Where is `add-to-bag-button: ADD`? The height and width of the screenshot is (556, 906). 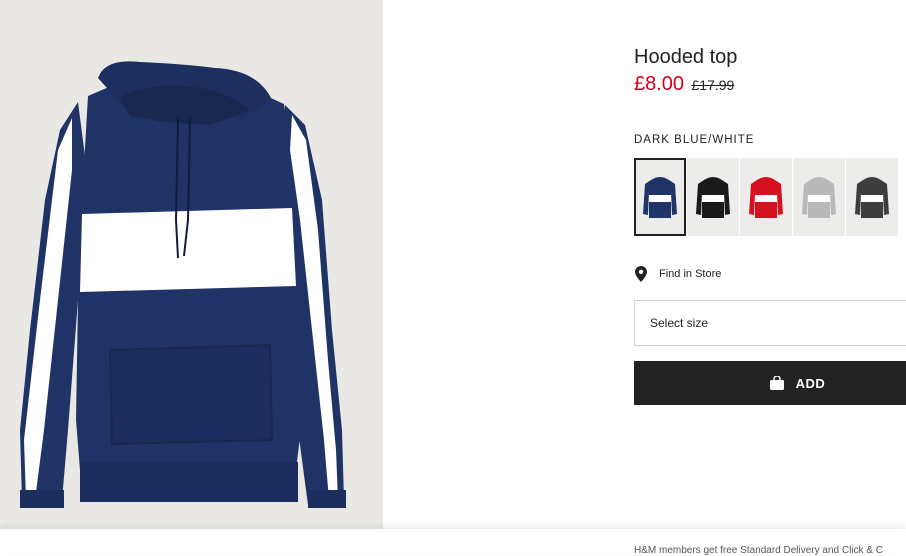
add-to-bag-button: ADD is located at coordinates (770, 383).